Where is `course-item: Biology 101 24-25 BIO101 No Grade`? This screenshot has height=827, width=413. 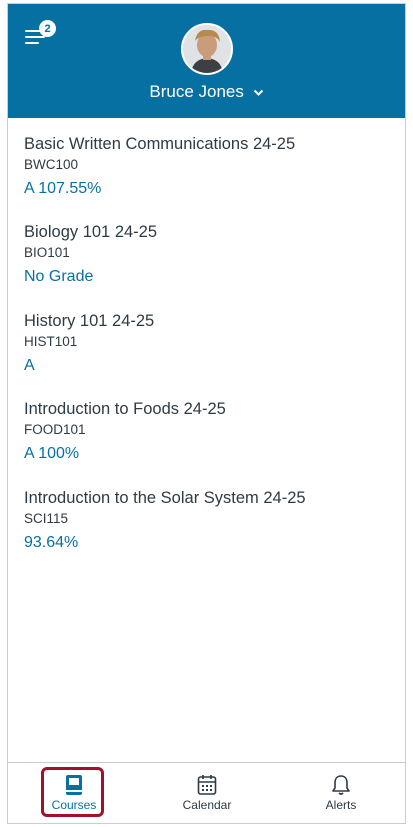 course-item: Biology 101 24-25 BIO101 No Grade is located at coordinates (206, 266).